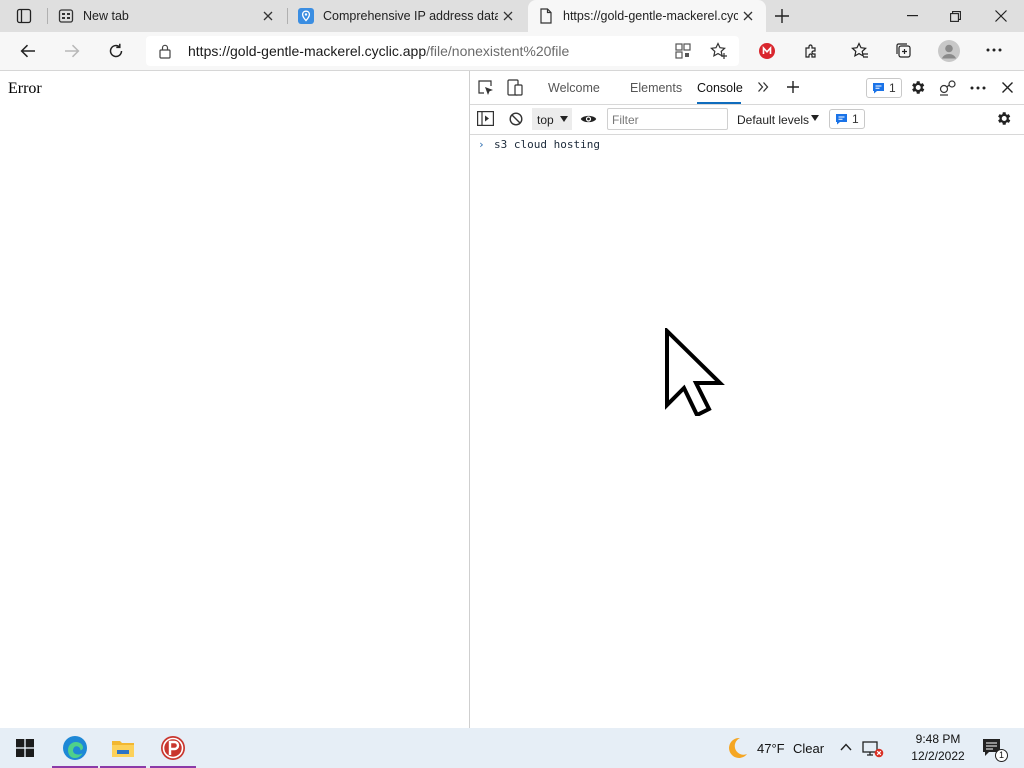 The image size is (1024, 768). I want to click on console-prompt-chevron-icon: ›, so click(481, 144).